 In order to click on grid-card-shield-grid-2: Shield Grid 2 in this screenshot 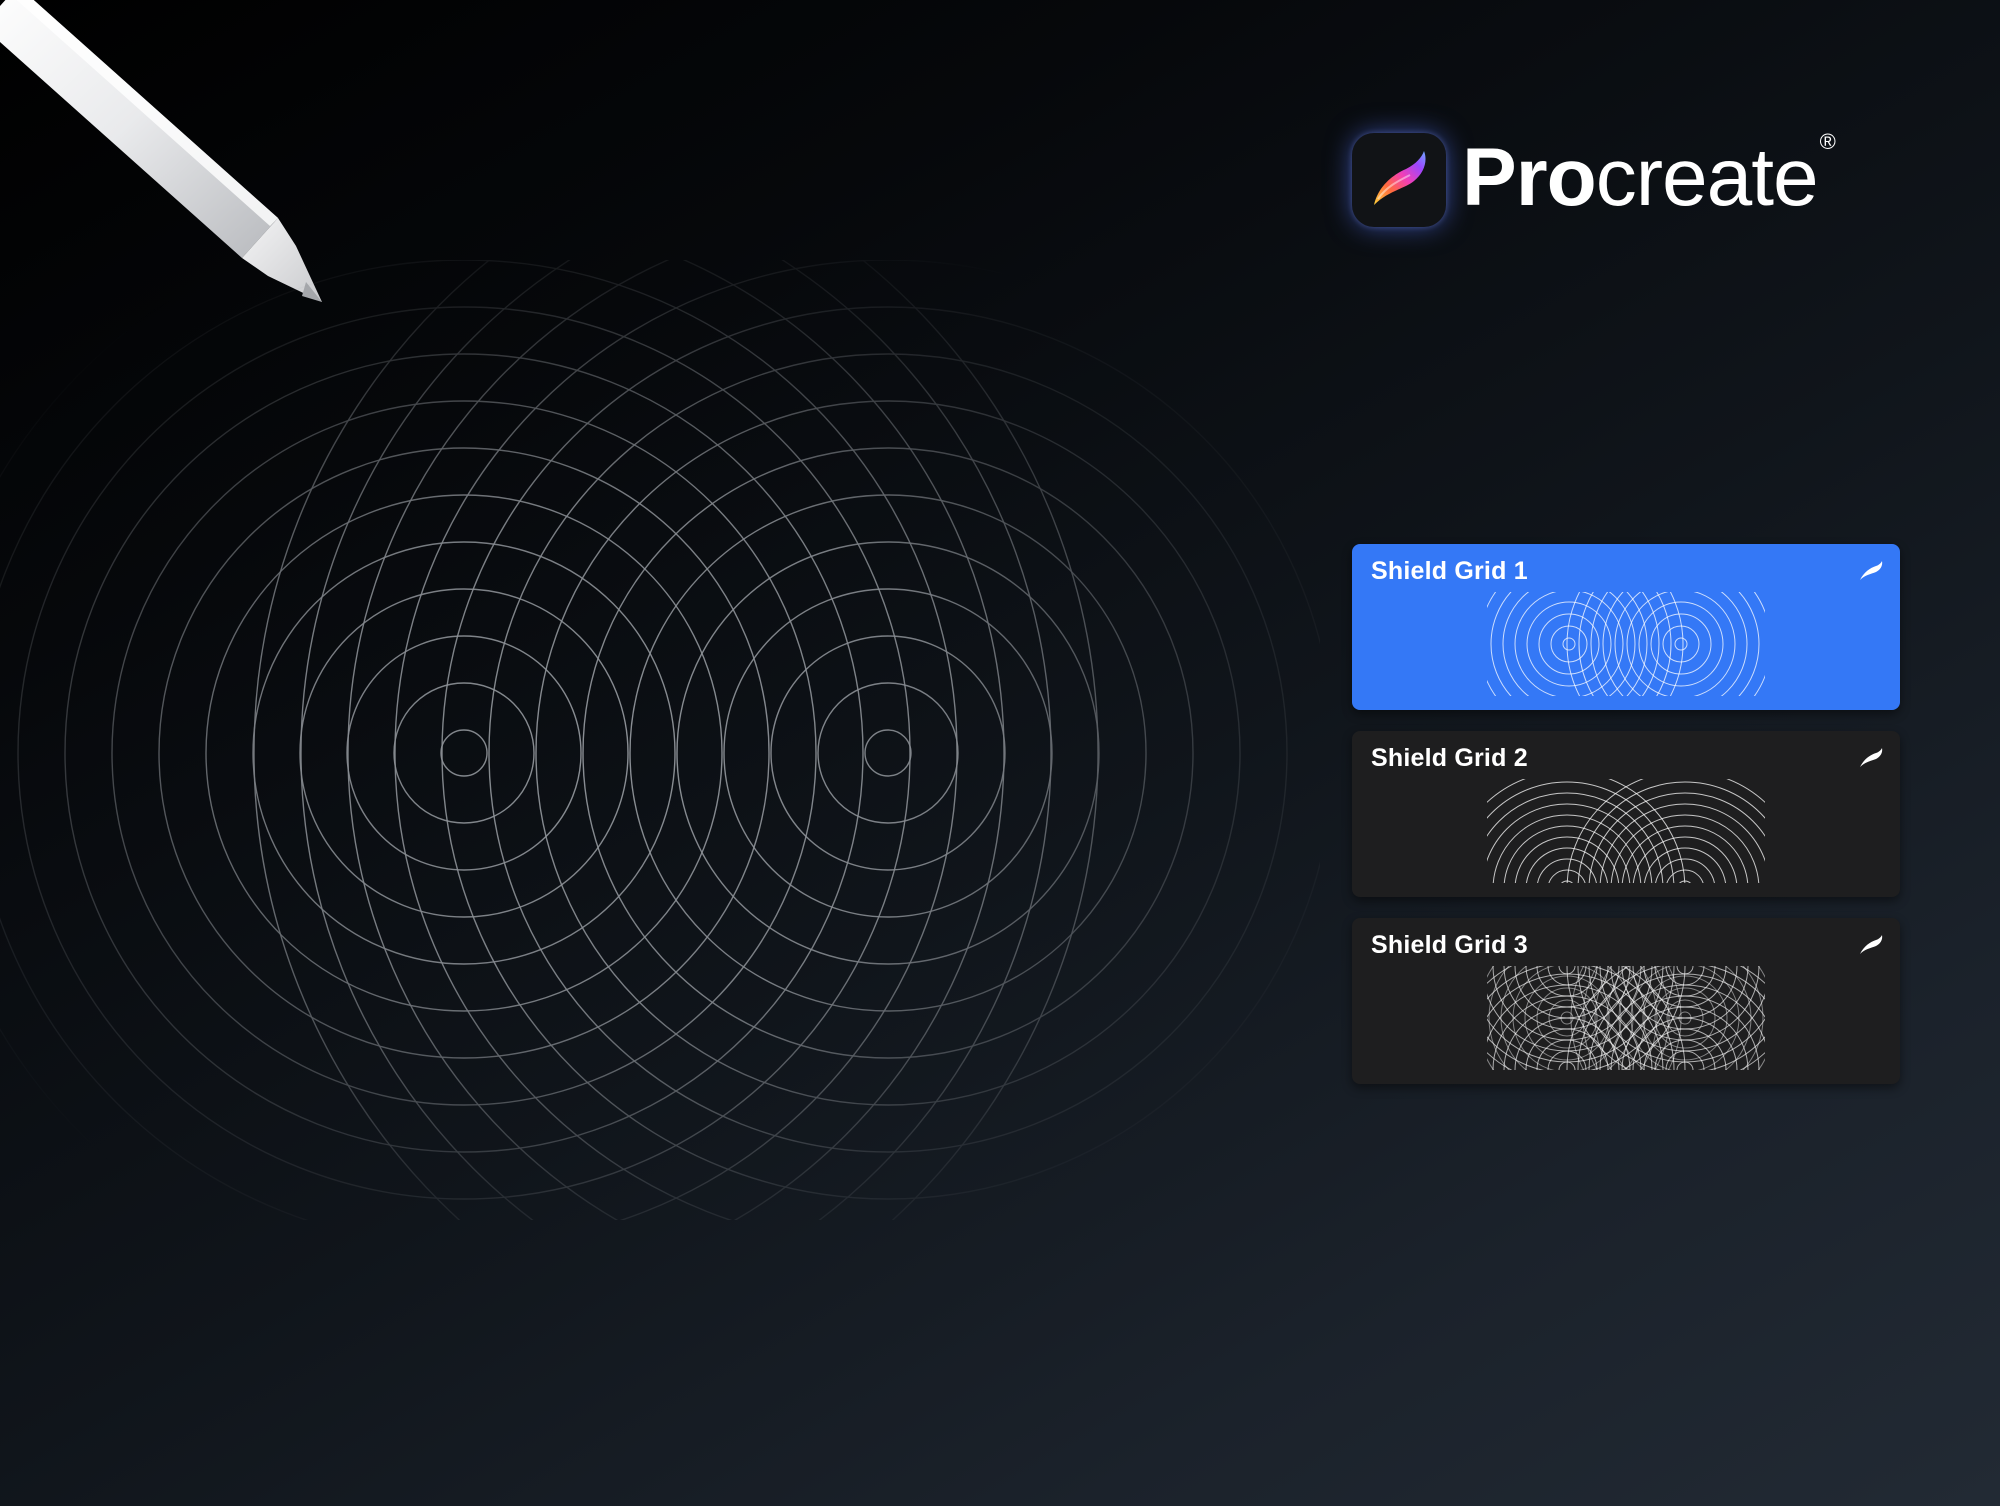, I will do `click(1626, 814)`.